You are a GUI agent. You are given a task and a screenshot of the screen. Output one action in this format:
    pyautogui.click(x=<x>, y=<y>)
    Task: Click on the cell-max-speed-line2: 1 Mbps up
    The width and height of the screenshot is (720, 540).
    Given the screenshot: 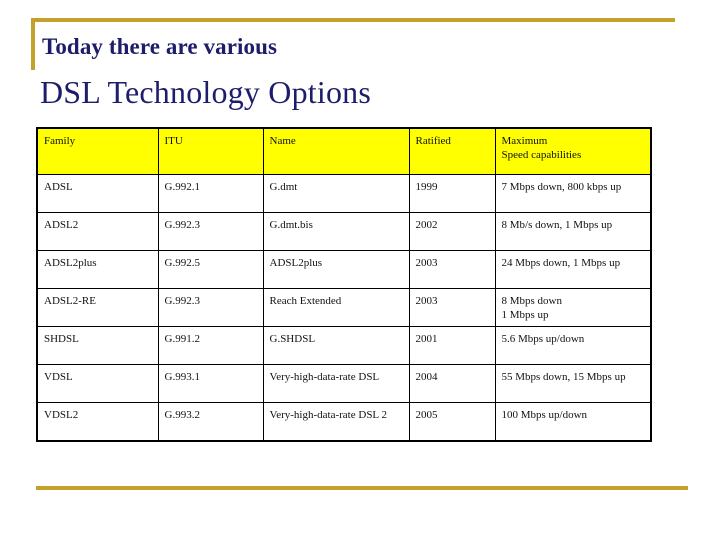 What is the action you would take?
    pyautogui.click(x=525, y=315)
    